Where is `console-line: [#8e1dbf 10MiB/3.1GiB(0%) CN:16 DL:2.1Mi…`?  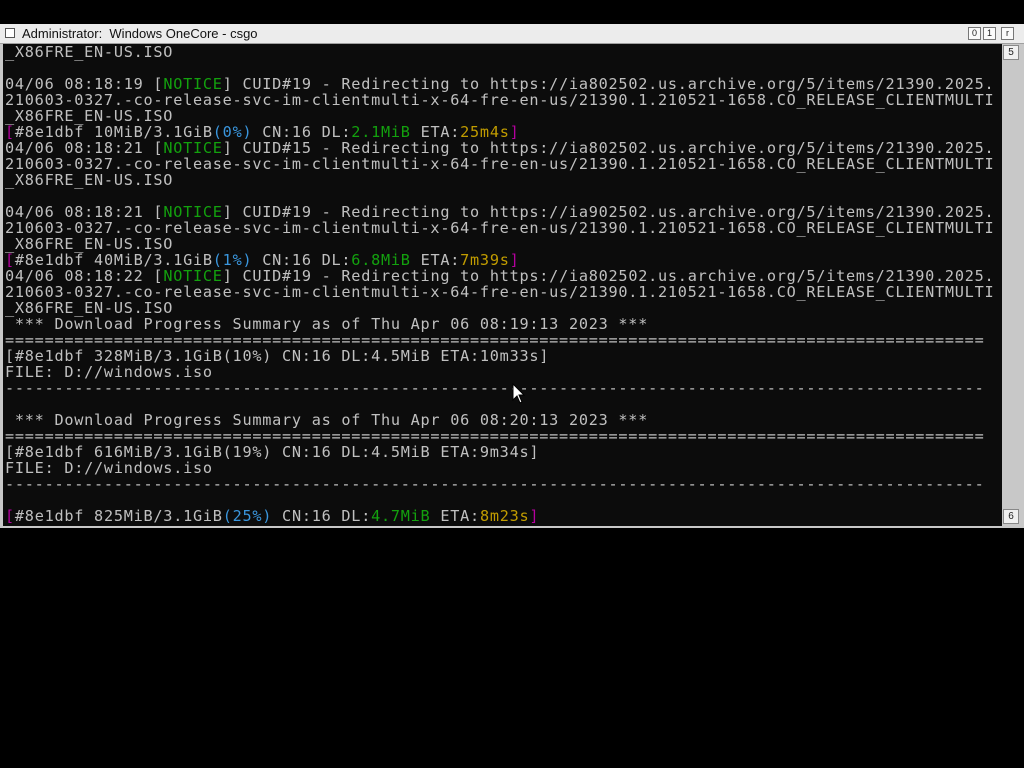
console-line: [#8e1dbf 10MiB/3.1GiB(0%) CN:16 DL:2.1Mi… is located at coordinates (262, 132).